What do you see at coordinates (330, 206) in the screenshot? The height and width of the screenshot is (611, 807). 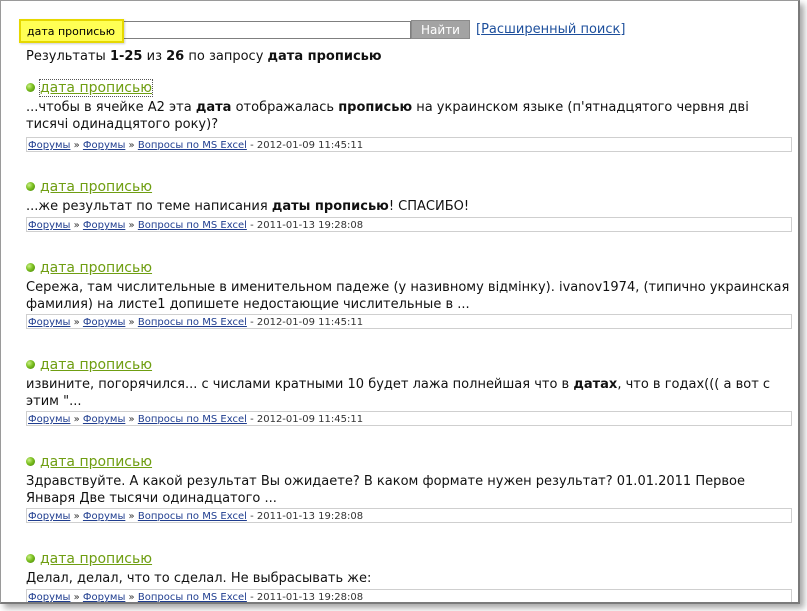 I see `snippet-match: даты прописью` at bounding box center [330, 206].